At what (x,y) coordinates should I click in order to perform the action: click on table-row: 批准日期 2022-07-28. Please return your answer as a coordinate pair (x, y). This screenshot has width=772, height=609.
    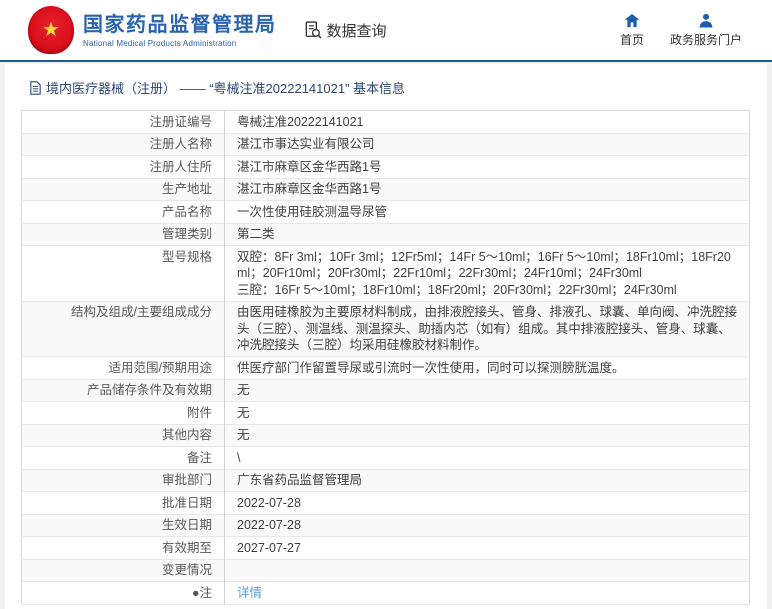
    Looking at the image, I should click on (385, 502).